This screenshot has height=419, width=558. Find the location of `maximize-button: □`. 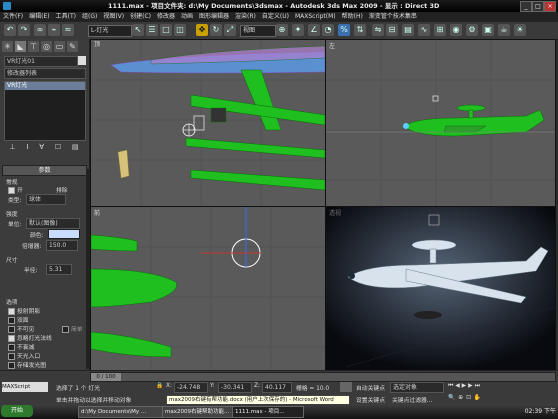

maximize-button: □ is located at coordinates (538, 6).